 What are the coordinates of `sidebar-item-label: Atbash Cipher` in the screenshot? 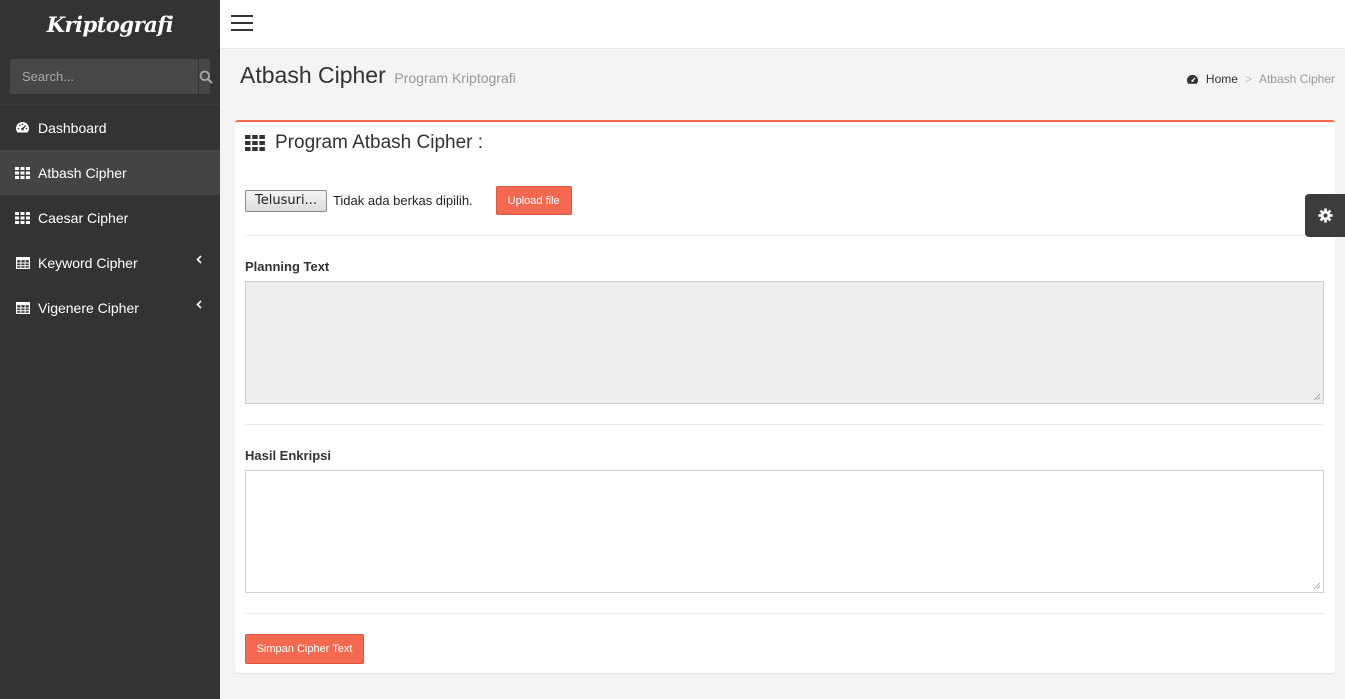 It's located at (82, 172).